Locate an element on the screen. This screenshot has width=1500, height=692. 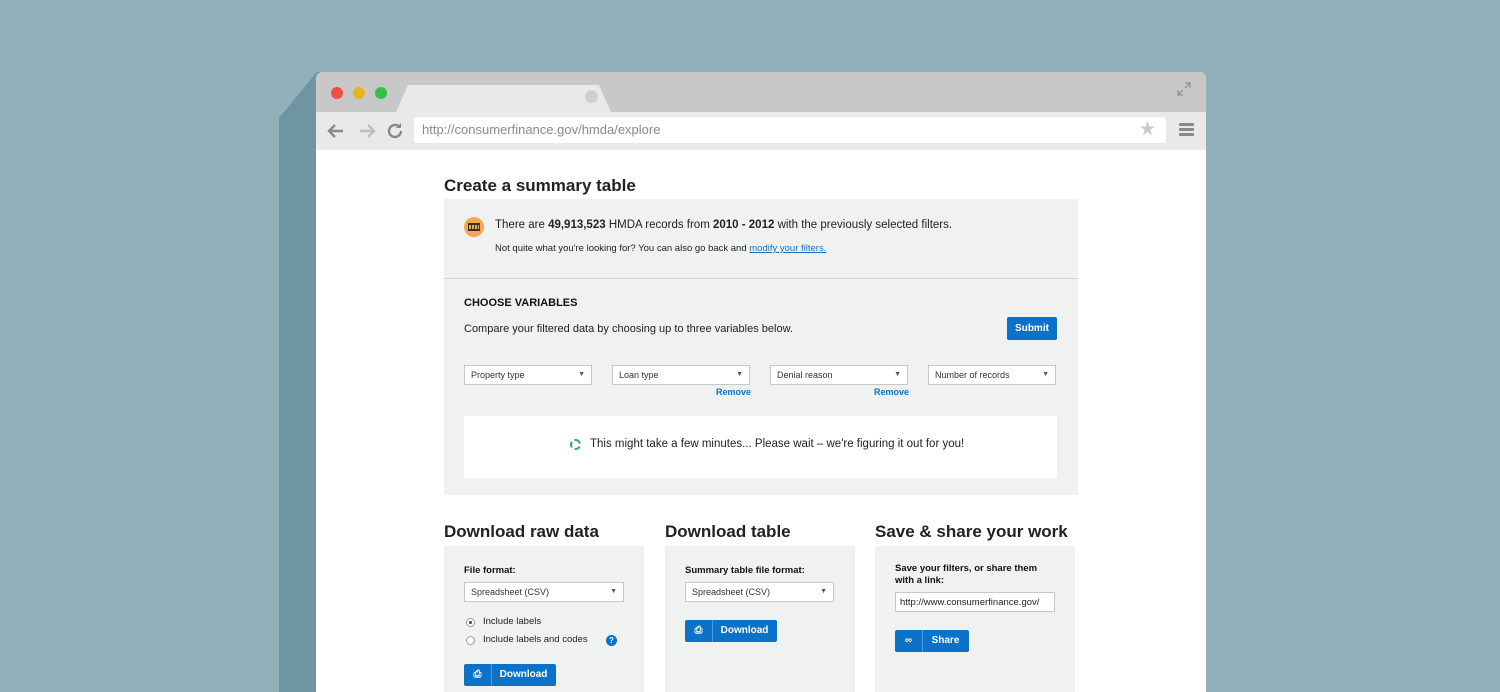
close-window-button is located at coordinates (337, 93).